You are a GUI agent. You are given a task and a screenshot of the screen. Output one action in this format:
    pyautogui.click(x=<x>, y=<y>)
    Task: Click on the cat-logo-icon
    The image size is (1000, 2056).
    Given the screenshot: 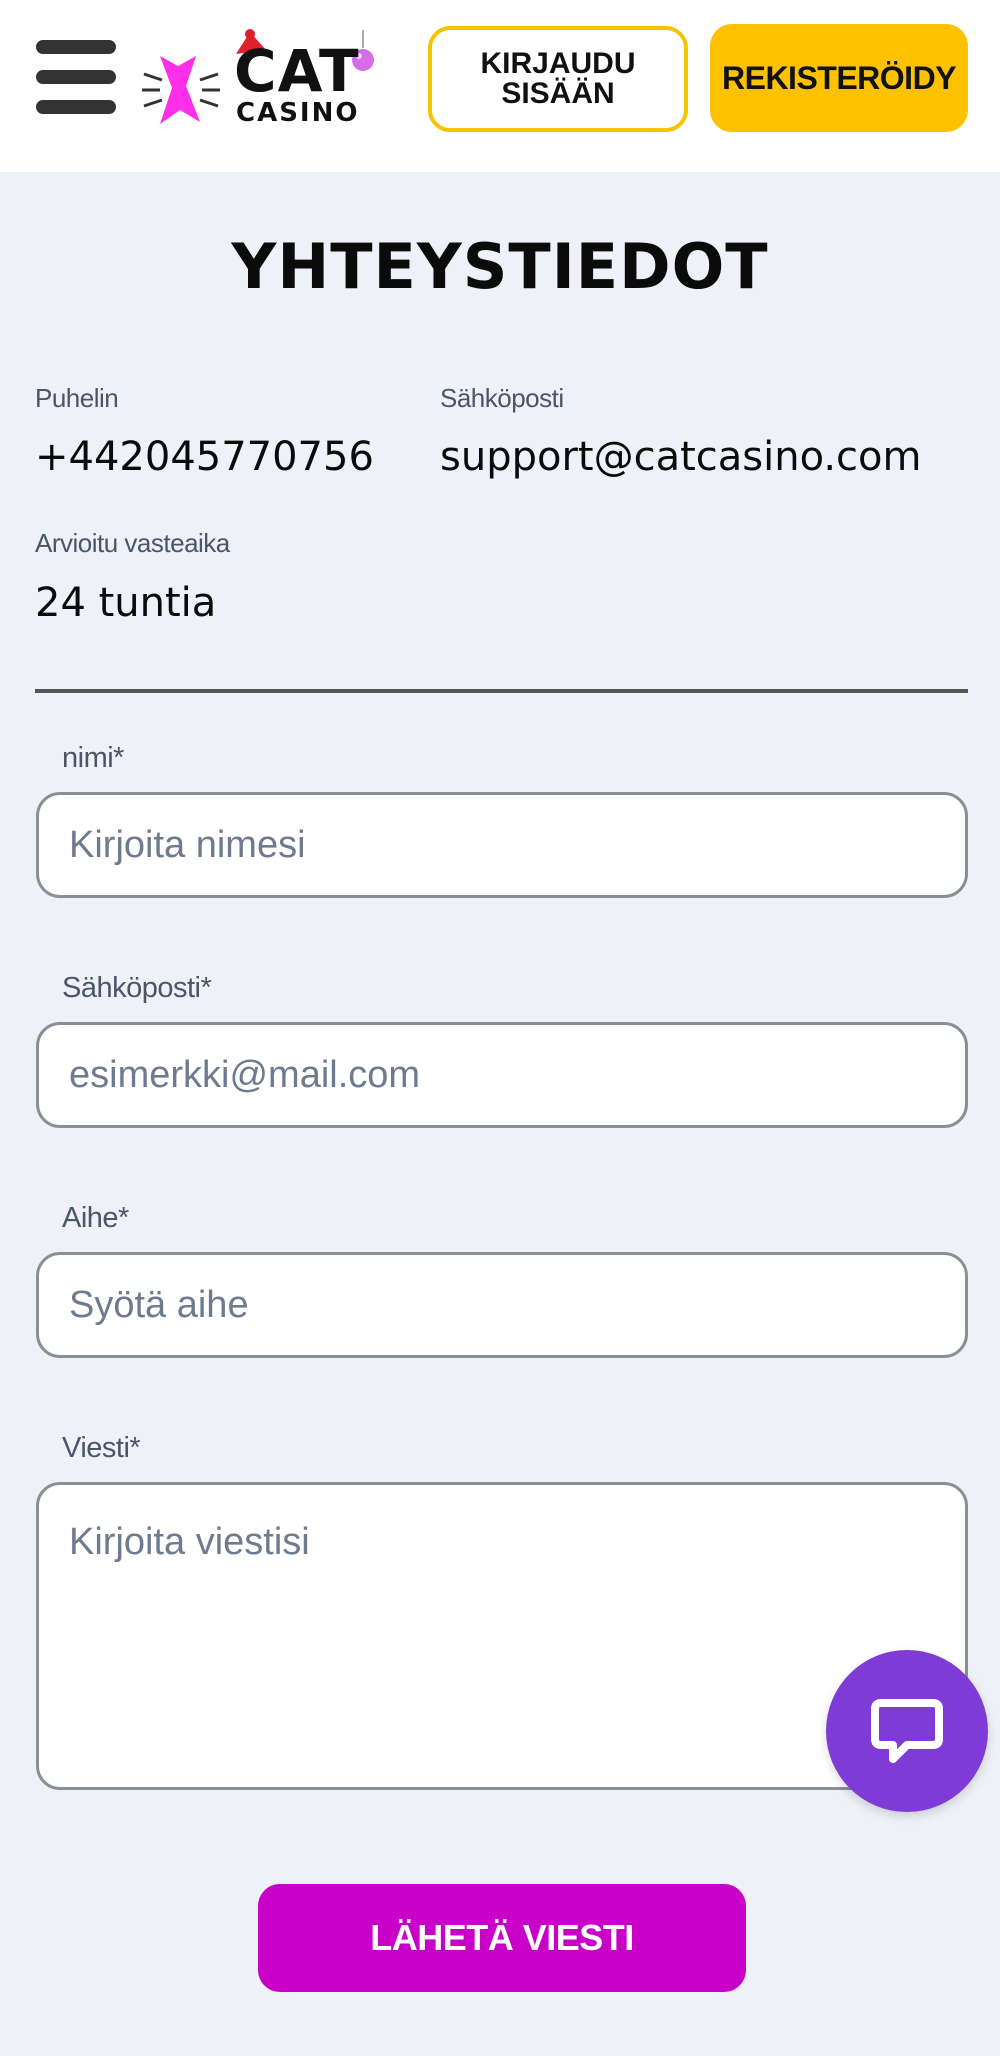 What is the action you would take?
    pyautogui.click(x=181, y=90)
    